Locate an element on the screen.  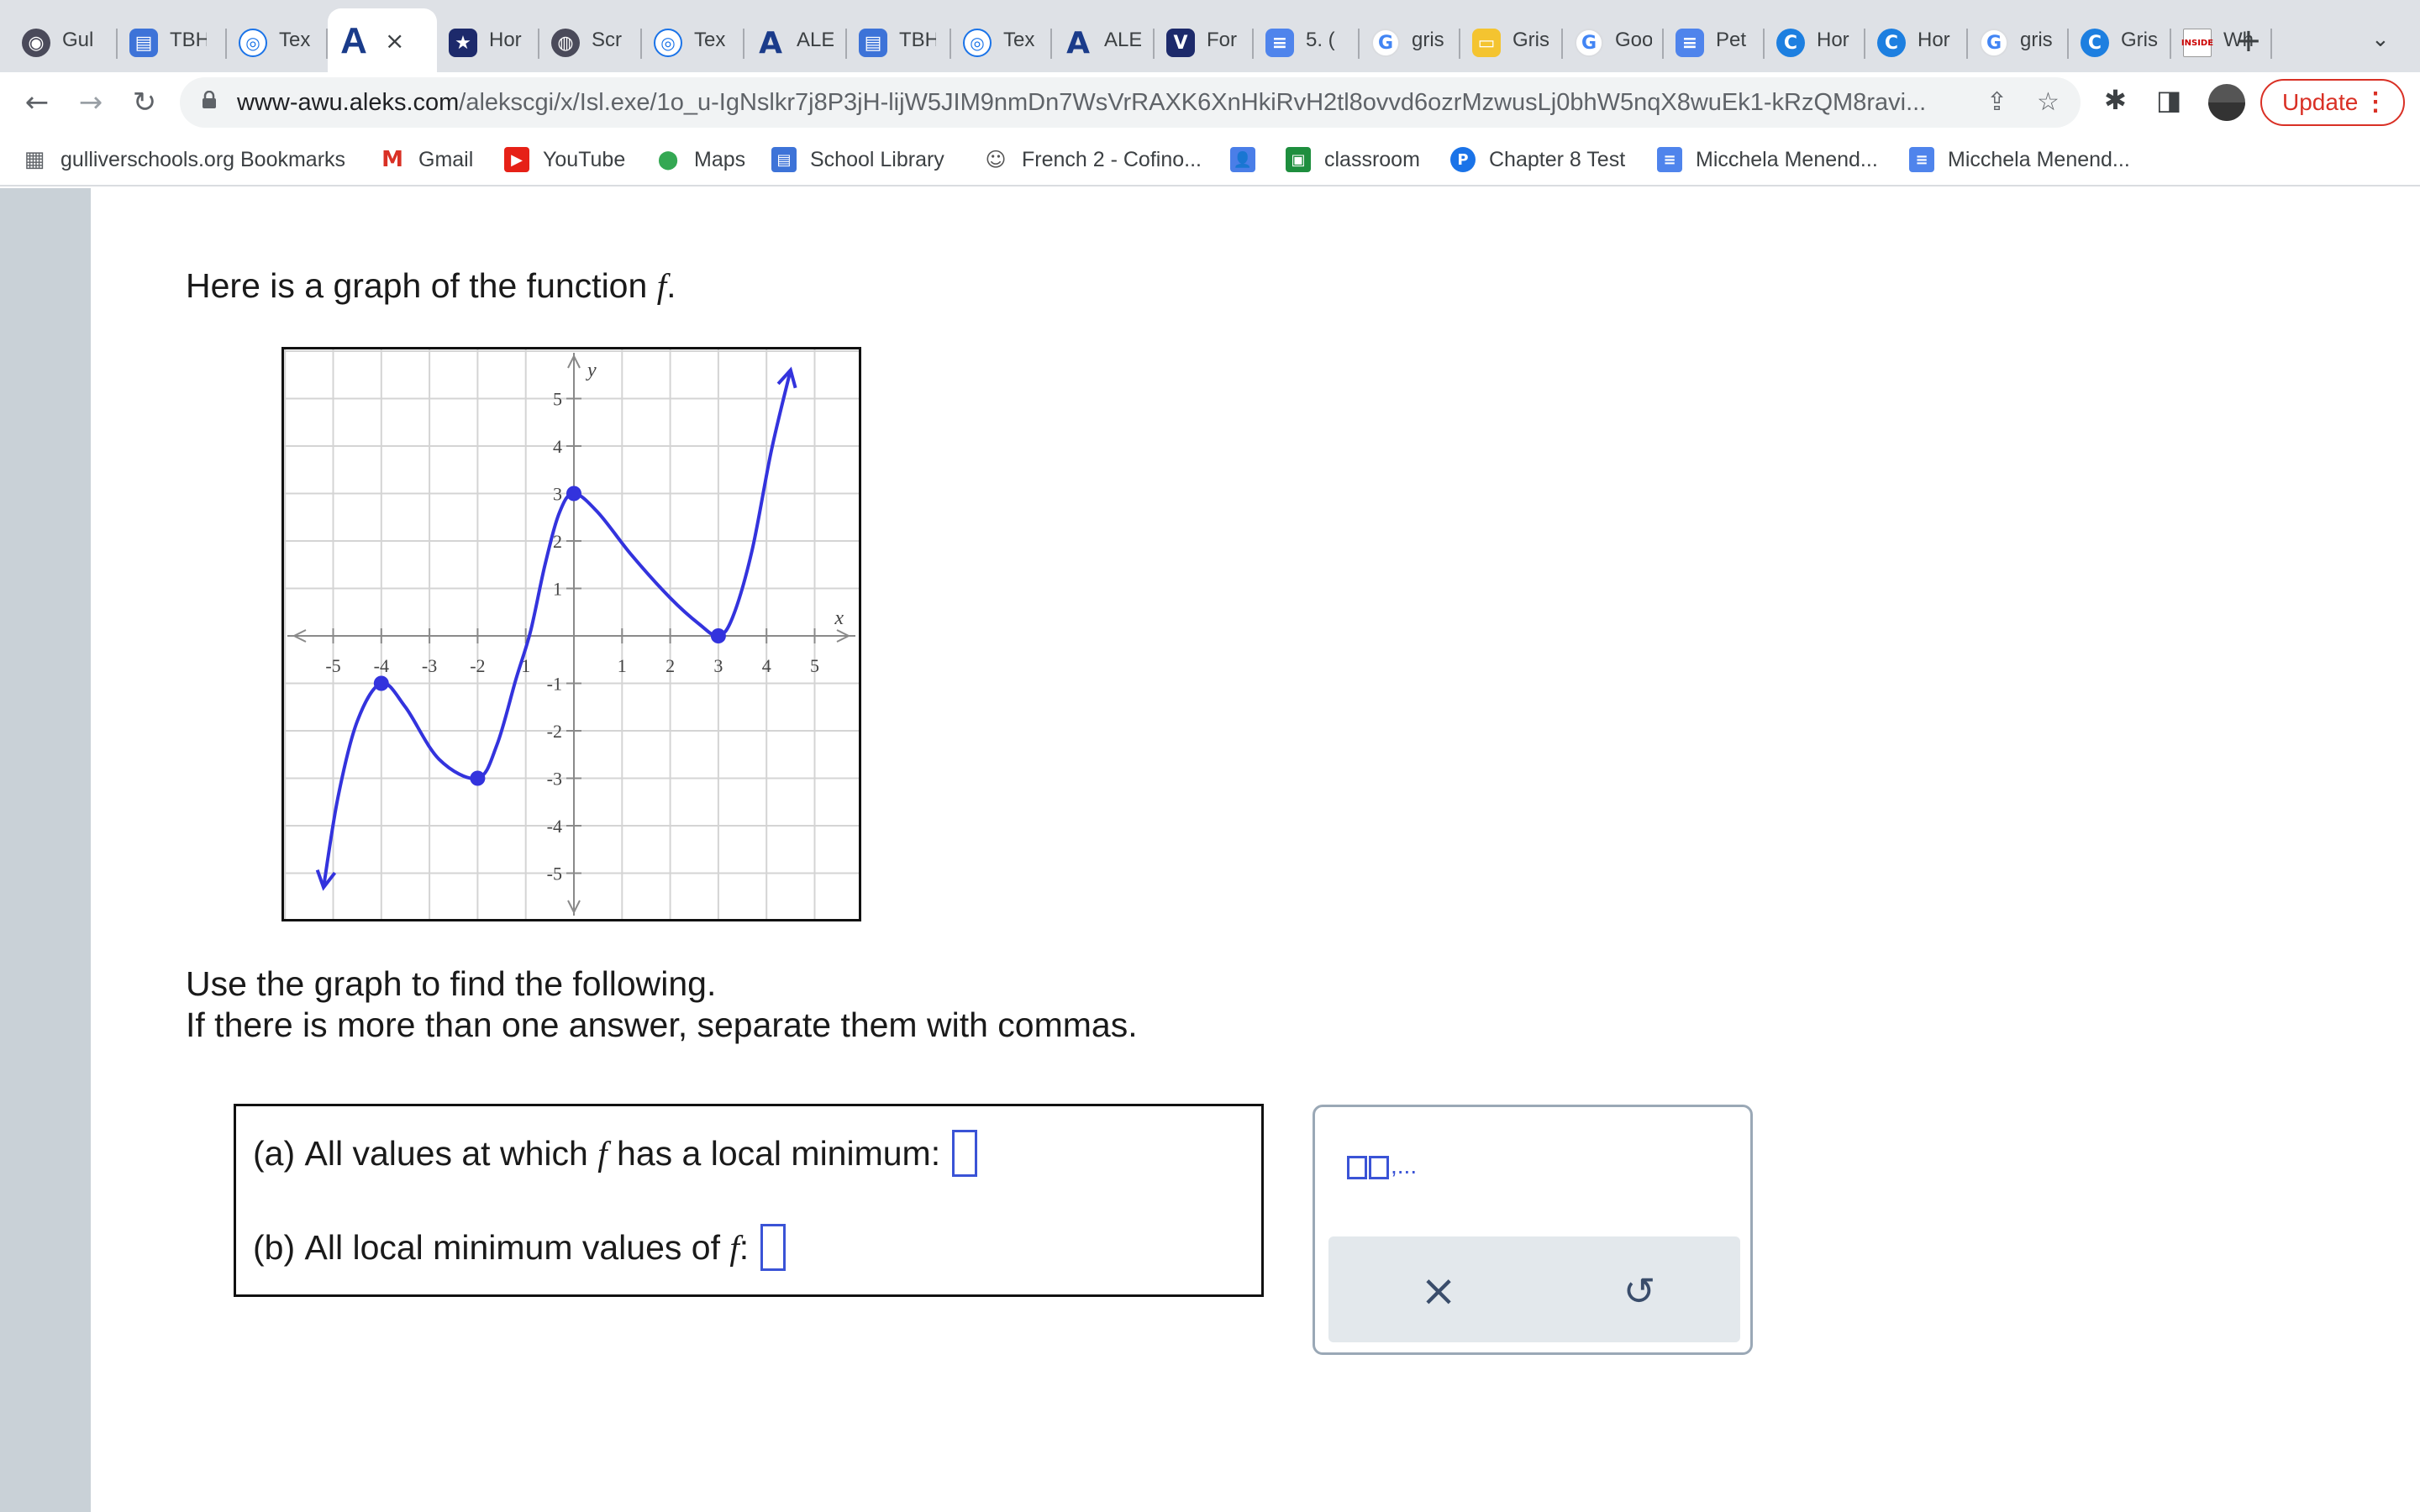
inside-logo-icon: INSIDE is located at coordinates (2197, 43).